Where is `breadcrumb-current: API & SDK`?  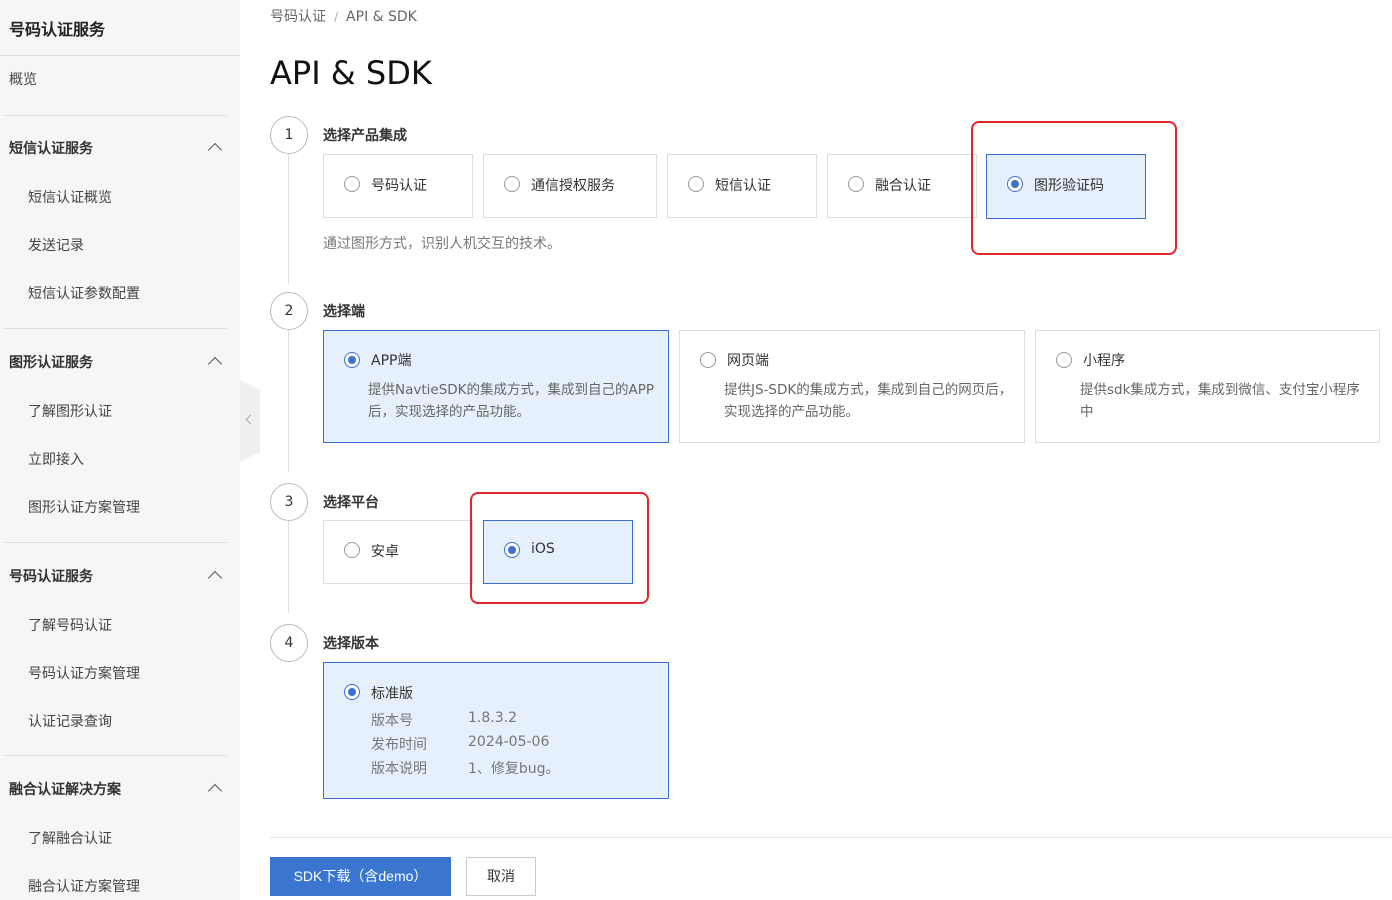
breadcrumb-current: API & SDK is located at coordinates (381, 17).